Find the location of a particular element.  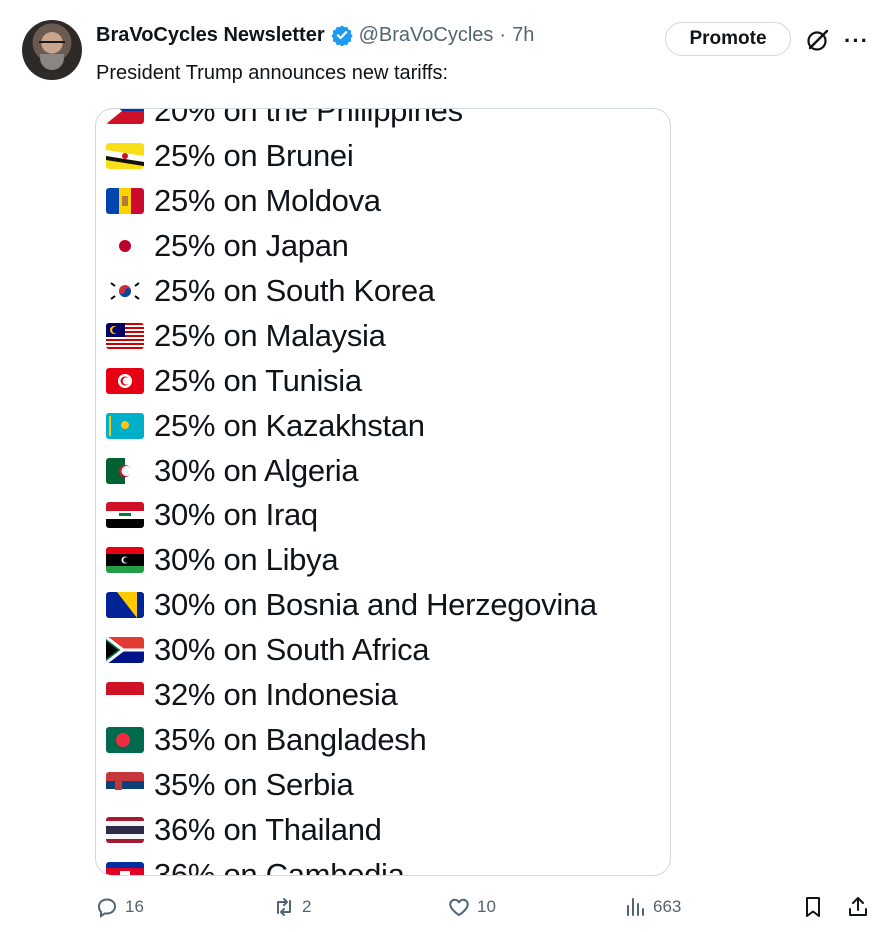

tariff-row: 25% on Japan is located at coordinates (351, 246).